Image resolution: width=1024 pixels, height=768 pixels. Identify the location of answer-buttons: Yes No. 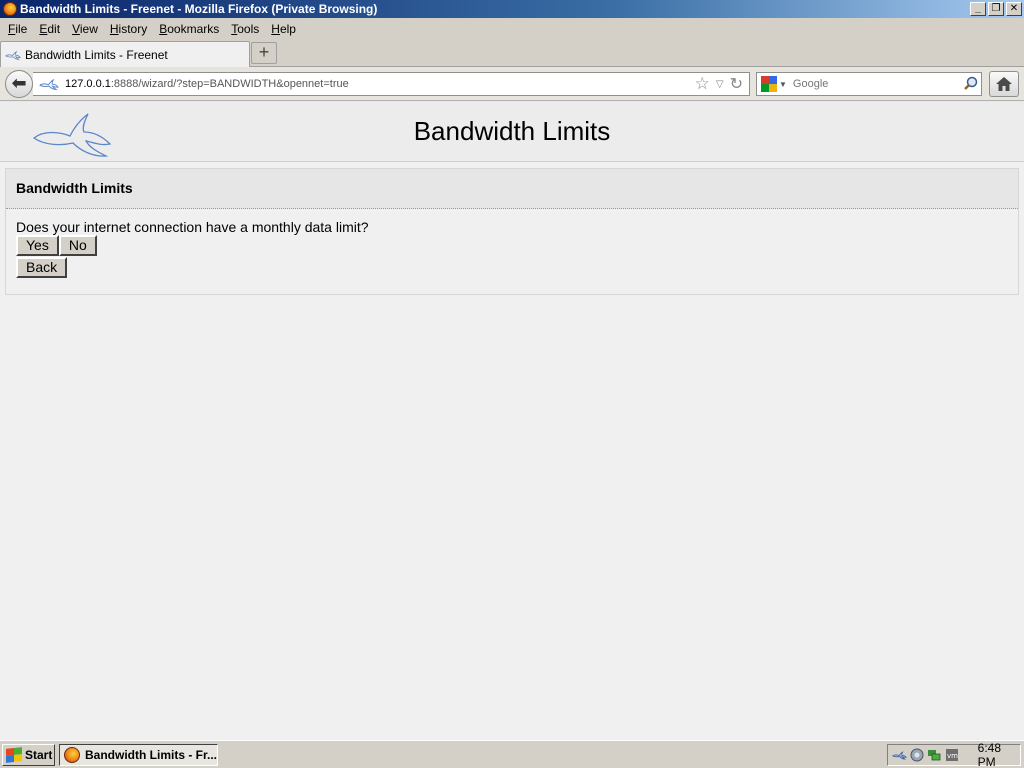
(512, 245).